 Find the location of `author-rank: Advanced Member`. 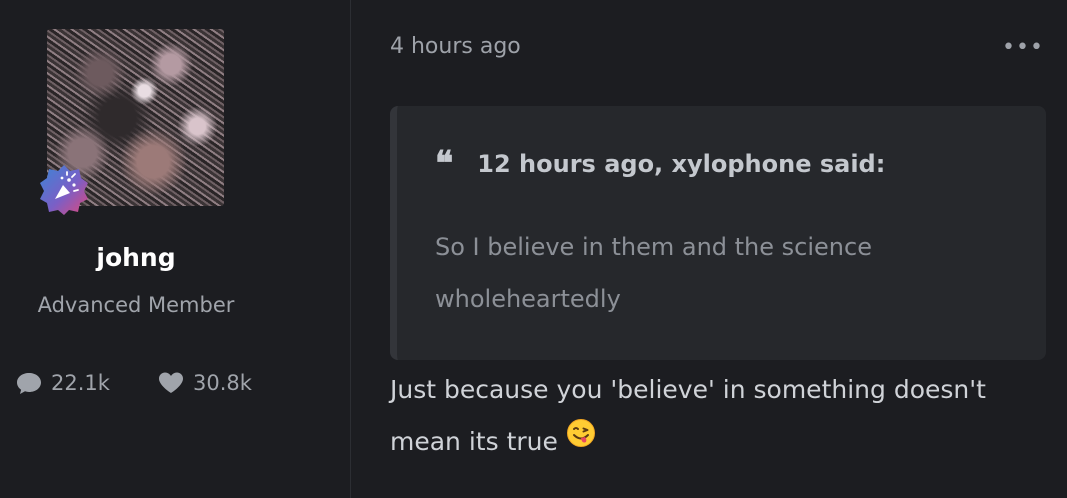

author-rank: Advanced Member is located at coordinates (136, 305).